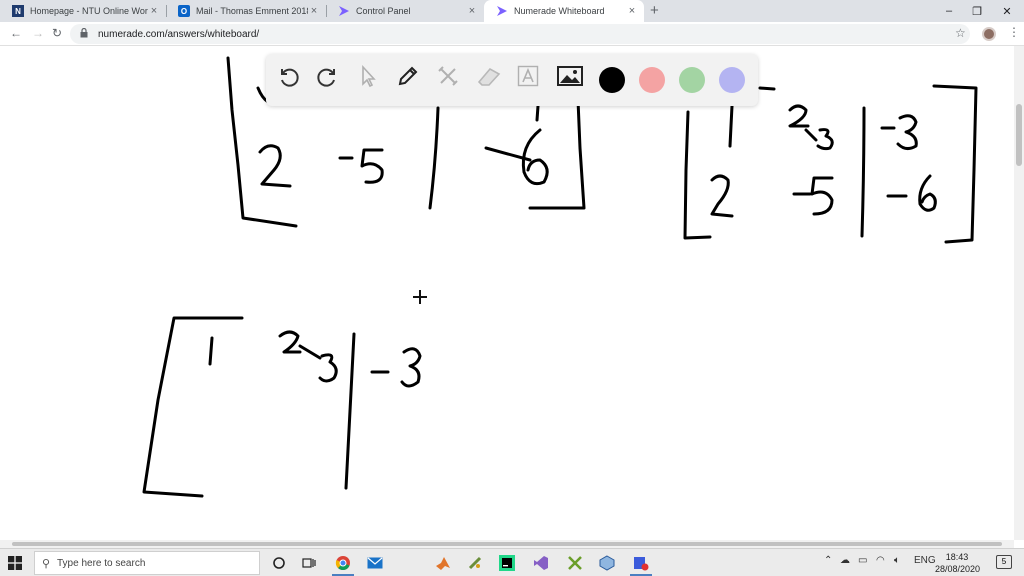  I want to click on bookmark-star-icon: ☆, so click(960, 33).